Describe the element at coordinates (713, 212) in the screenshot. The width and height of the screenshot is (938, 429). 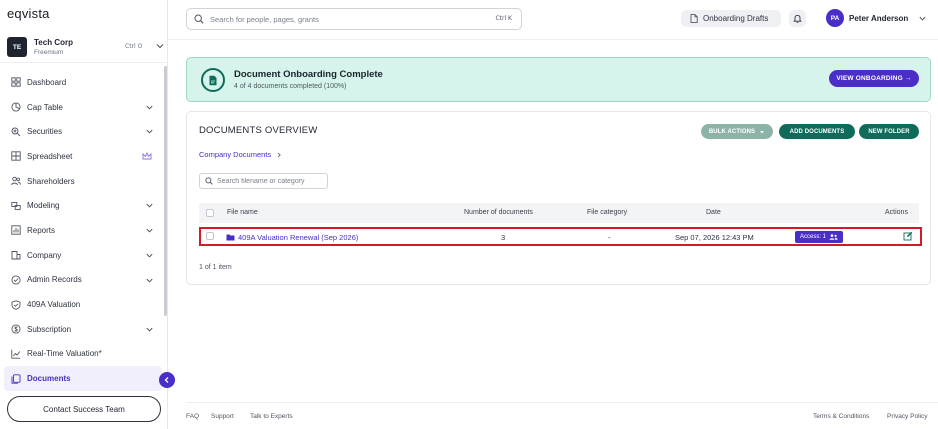
I see `column-date: Date` at that location.